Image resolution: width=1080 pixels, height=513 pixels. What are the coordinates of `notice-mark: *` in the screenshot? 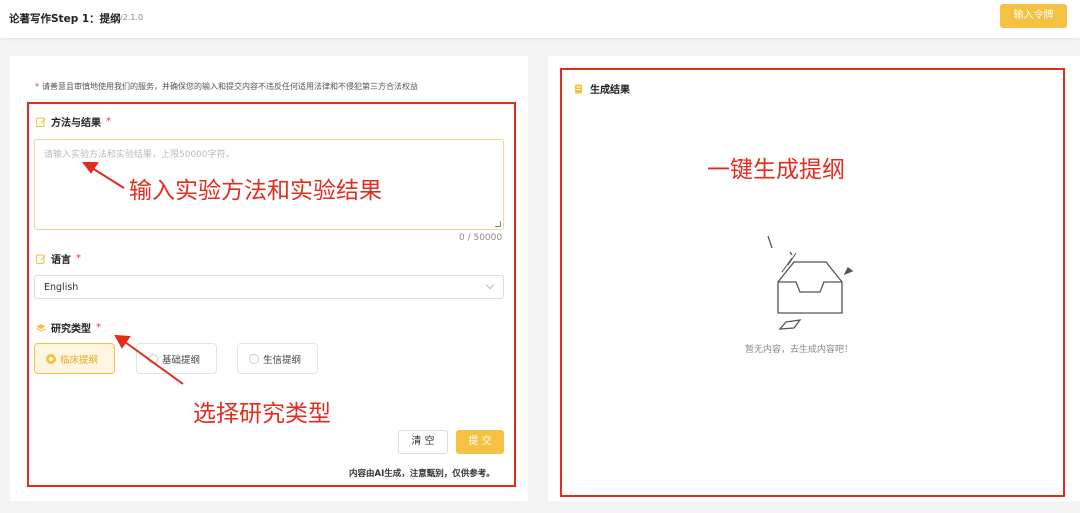 It's located at (37, 86).